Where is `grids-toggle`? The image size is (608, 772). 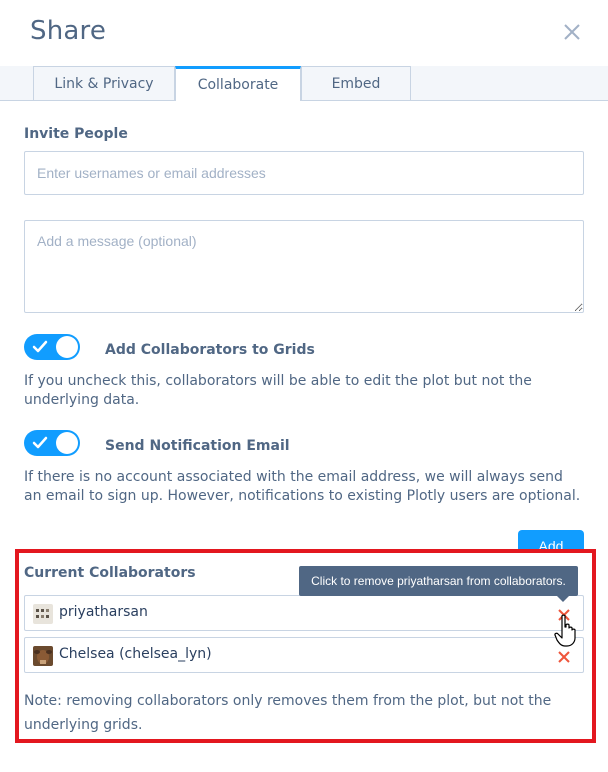
grids-toggle is located at coordinates (52, 347).